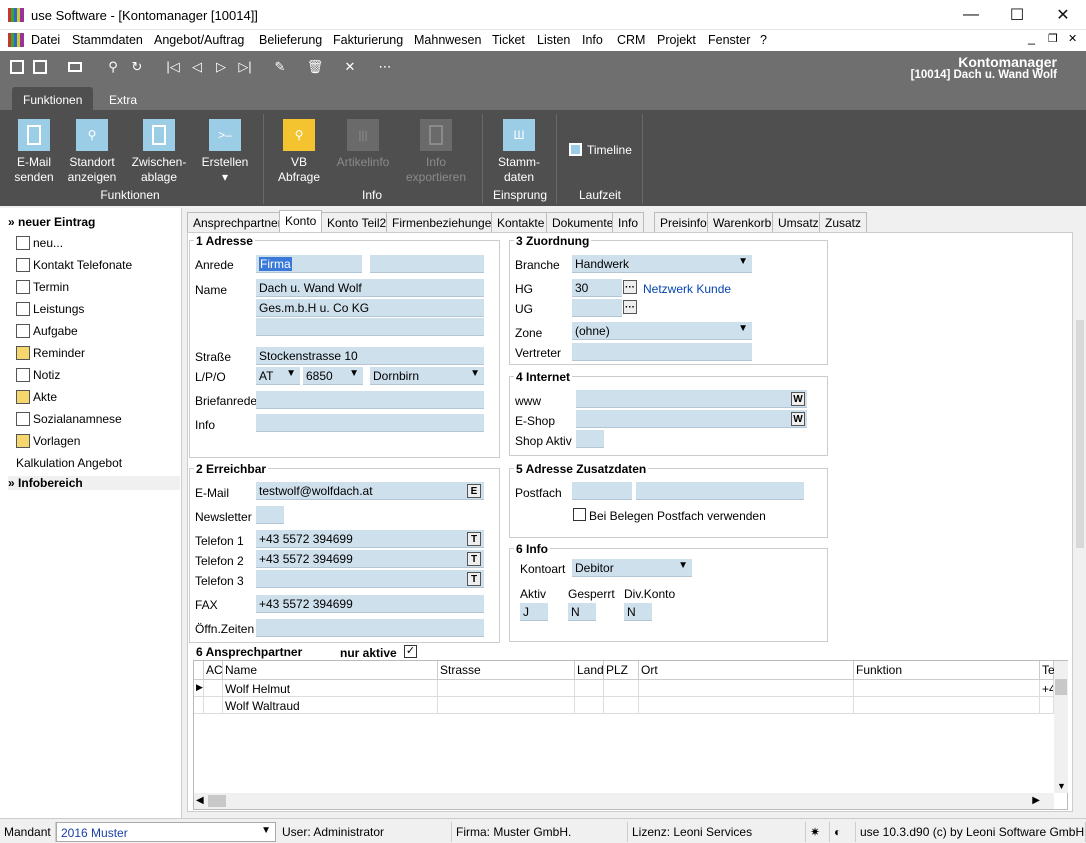 Image resolution: width=1086 pixels, height=843 pixels. I want to click on tab-preisinfo: Preisinfo, so click(683, 222).